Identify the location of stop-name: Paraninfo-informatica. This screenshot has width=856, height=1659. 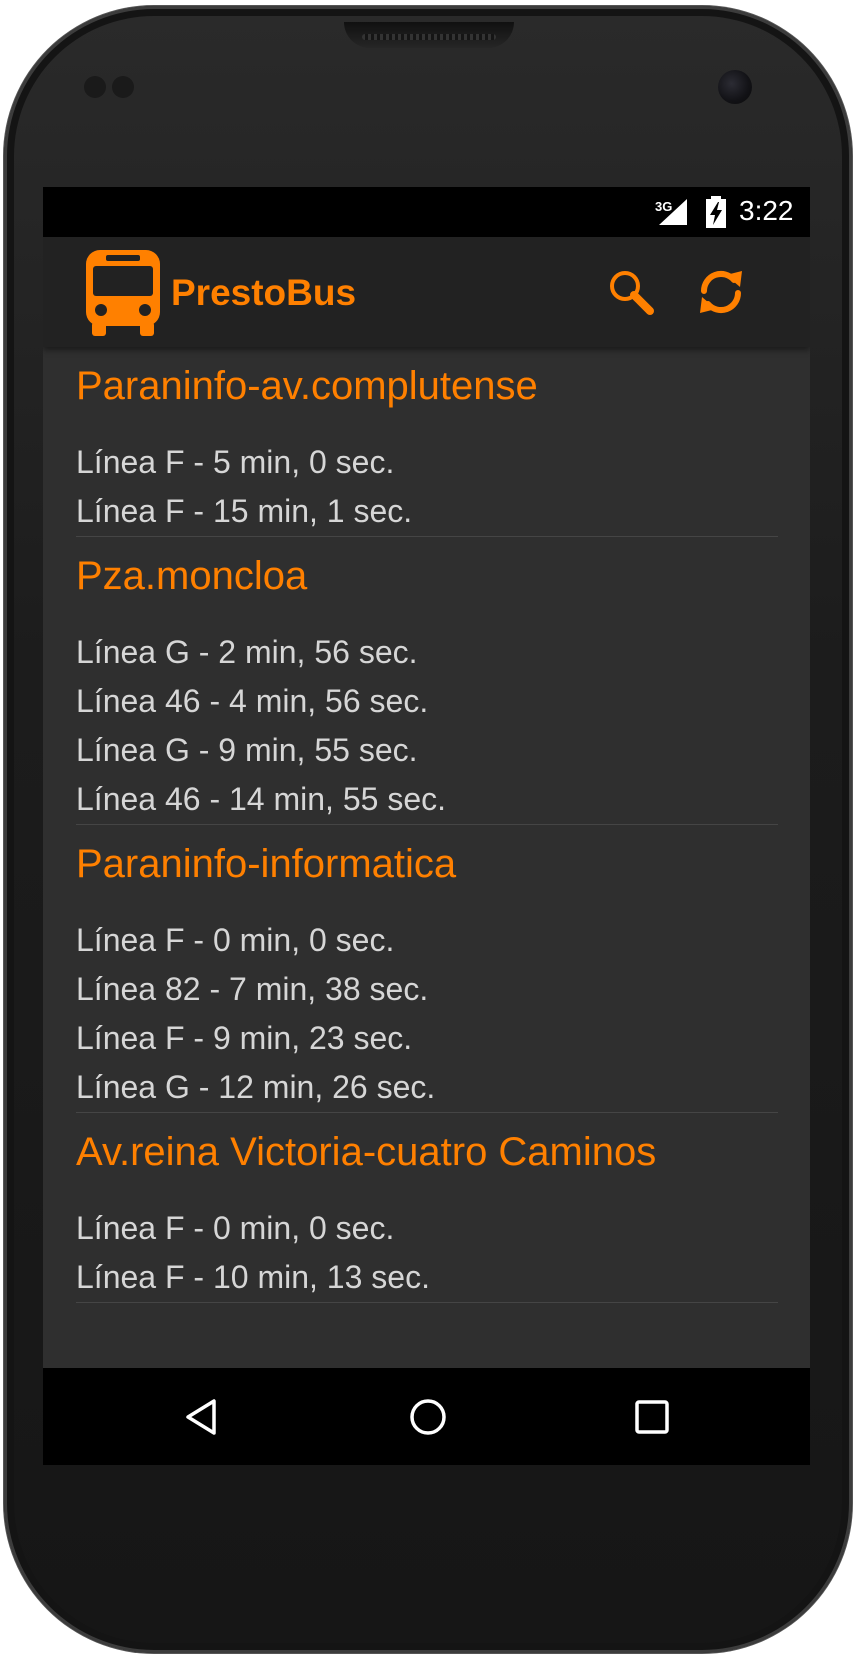
(266, 864).